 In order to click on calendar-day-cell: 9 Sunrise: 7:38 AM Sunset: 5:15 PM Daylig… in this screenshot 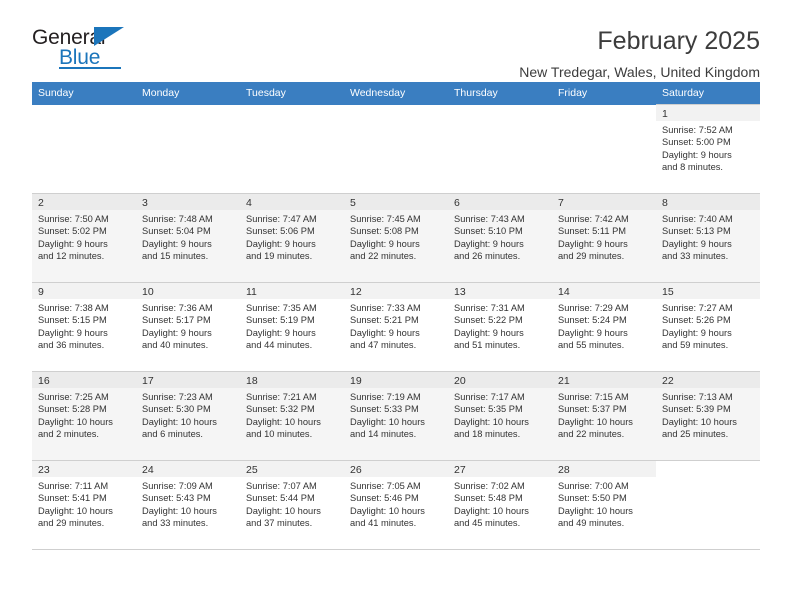, I will do `click(84, 327)`.